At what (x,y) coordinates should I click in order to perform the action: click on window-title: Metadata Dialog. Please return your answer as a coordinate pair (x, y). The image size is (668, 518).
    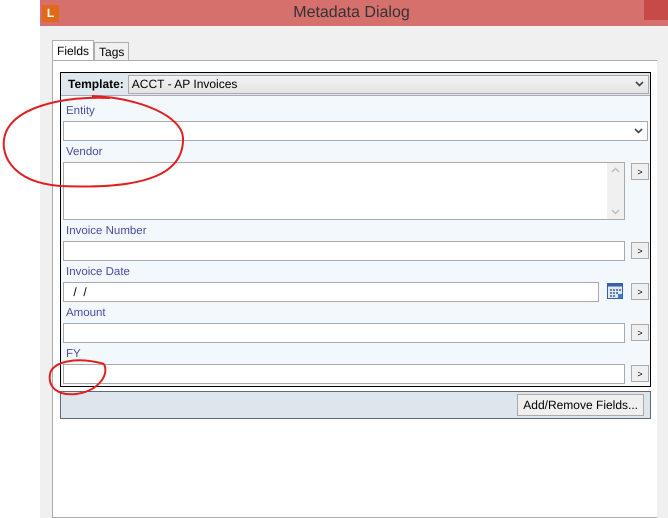
    Looking at the image, I should click on (351, 13).